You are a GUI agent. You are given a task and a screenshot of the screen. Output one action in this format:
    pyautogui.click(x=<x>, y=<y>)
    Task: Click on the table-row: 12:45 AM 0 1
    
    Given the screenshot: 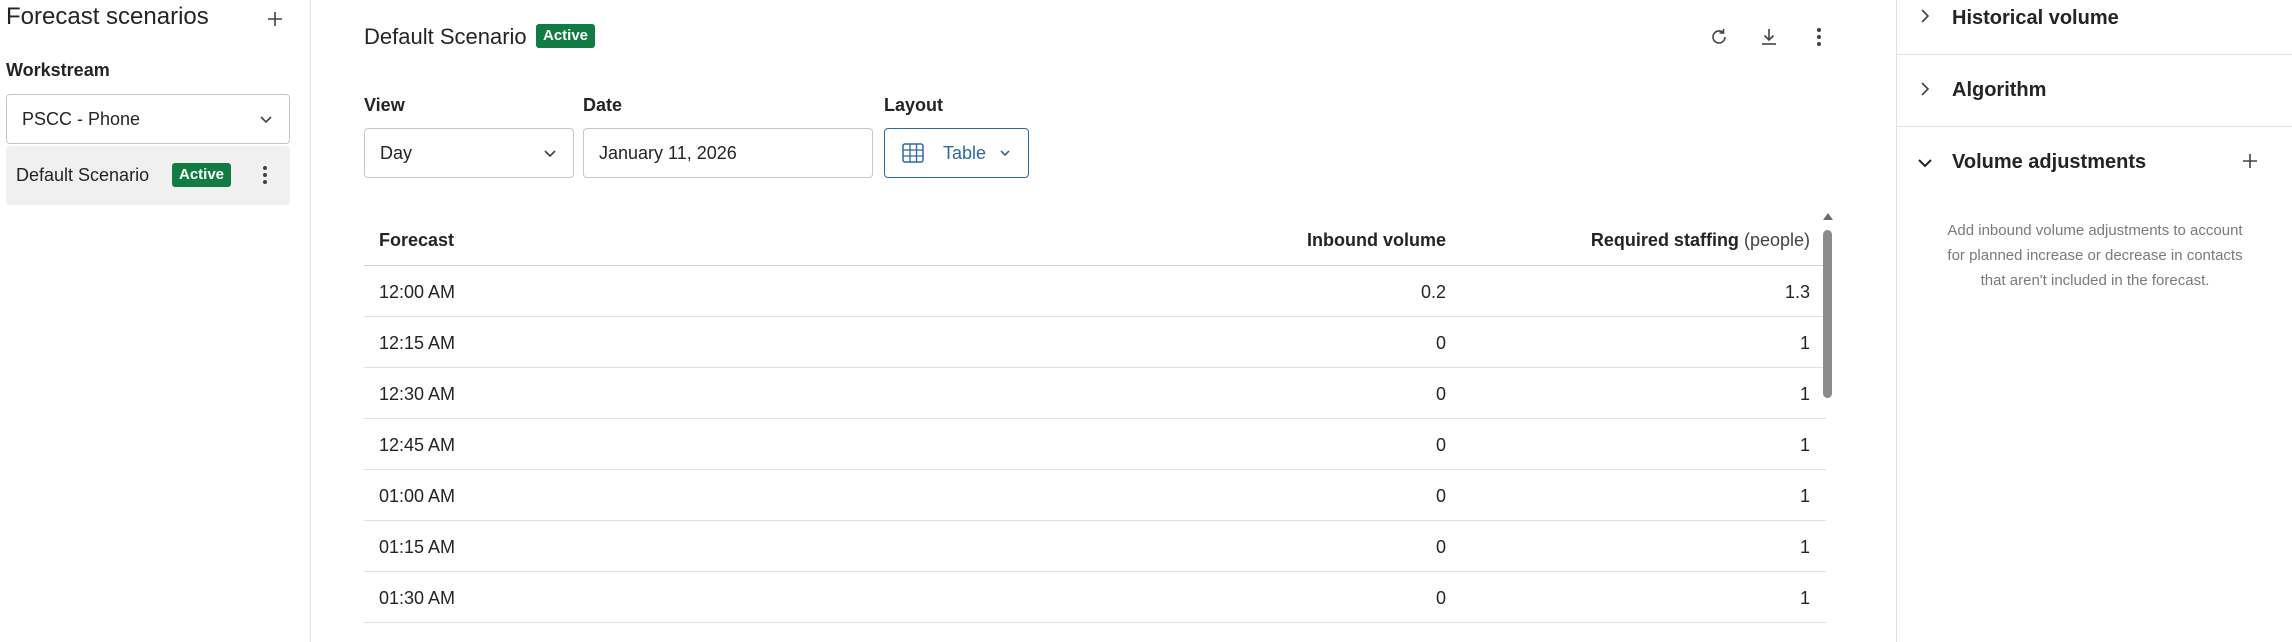 What is the action you would take?
    pyautogui.click(x=1095, y=444)
    